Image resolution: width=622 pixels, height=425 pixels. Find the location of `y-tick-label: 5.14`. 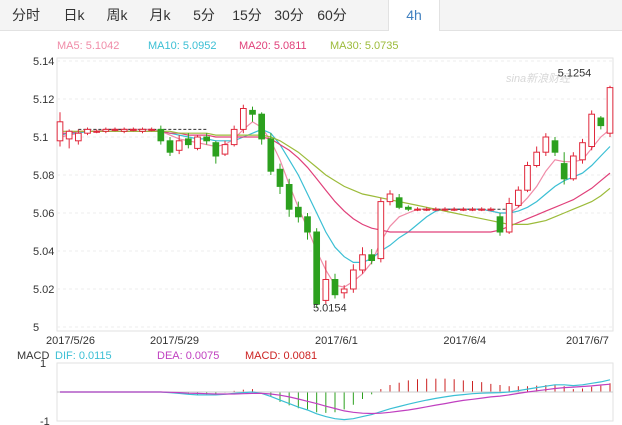

y-tick-label: 5.14 is located at coordinates (43, 62).